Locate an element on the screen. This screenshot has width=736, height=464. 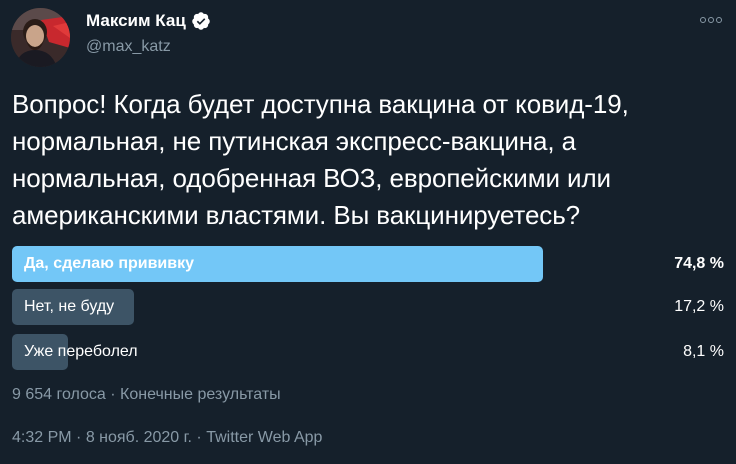
poll-option-percent: 17,2 % is located at coordinates (699, 306).